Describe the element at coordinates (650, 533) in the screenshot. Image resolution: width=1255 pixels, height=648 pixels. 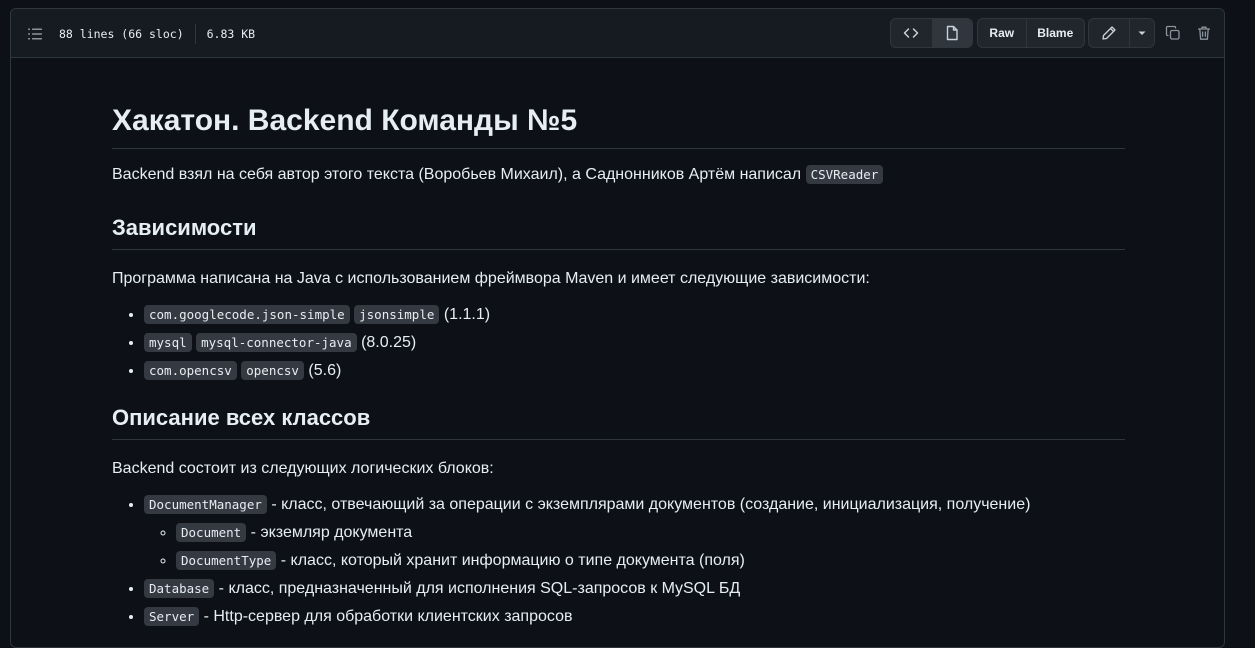
I see `class-item: Document - экземляр документа` at that location.